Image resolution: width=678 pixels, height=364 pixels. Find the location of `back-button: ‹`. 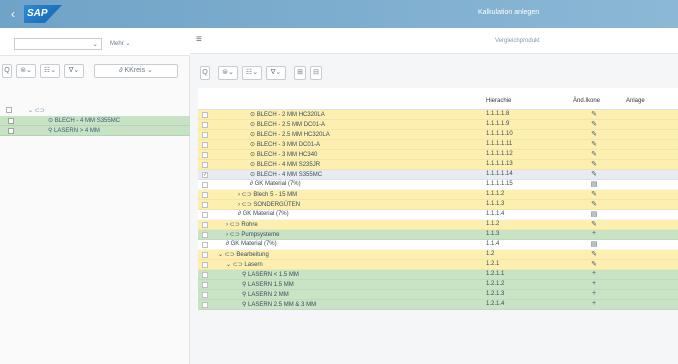

back-button: ‹ is located at coordinates (13, 14).